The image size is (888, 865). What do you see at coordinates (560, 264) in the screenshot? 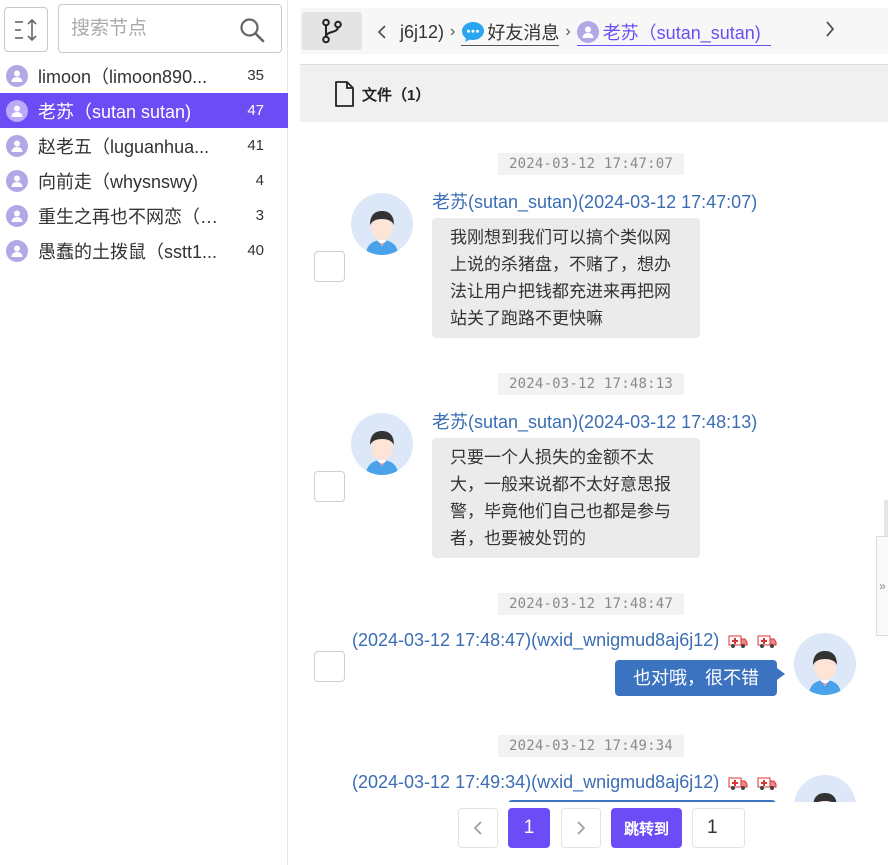
I see `message-line: 上说的杀猪盘，不赌了，想办` at bounding box center [560, 264].